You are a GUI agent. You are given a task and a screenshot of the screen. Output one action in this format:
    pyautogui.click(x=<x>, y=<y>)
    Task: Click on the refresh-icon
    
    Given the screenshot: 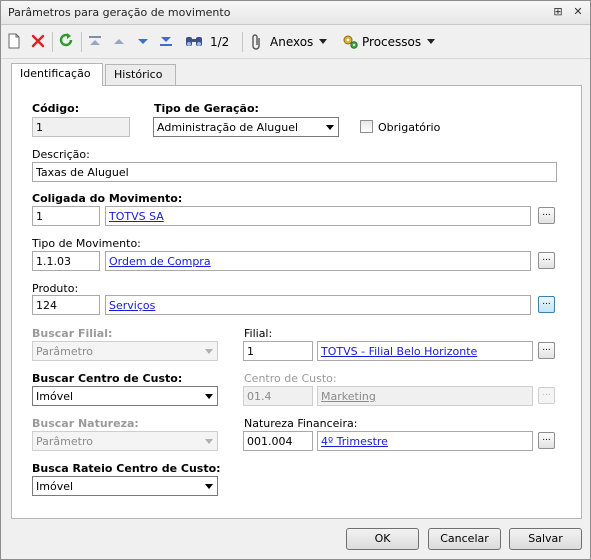 What is the action you would take?
    pyautogui.click(x=66, y=42)
    